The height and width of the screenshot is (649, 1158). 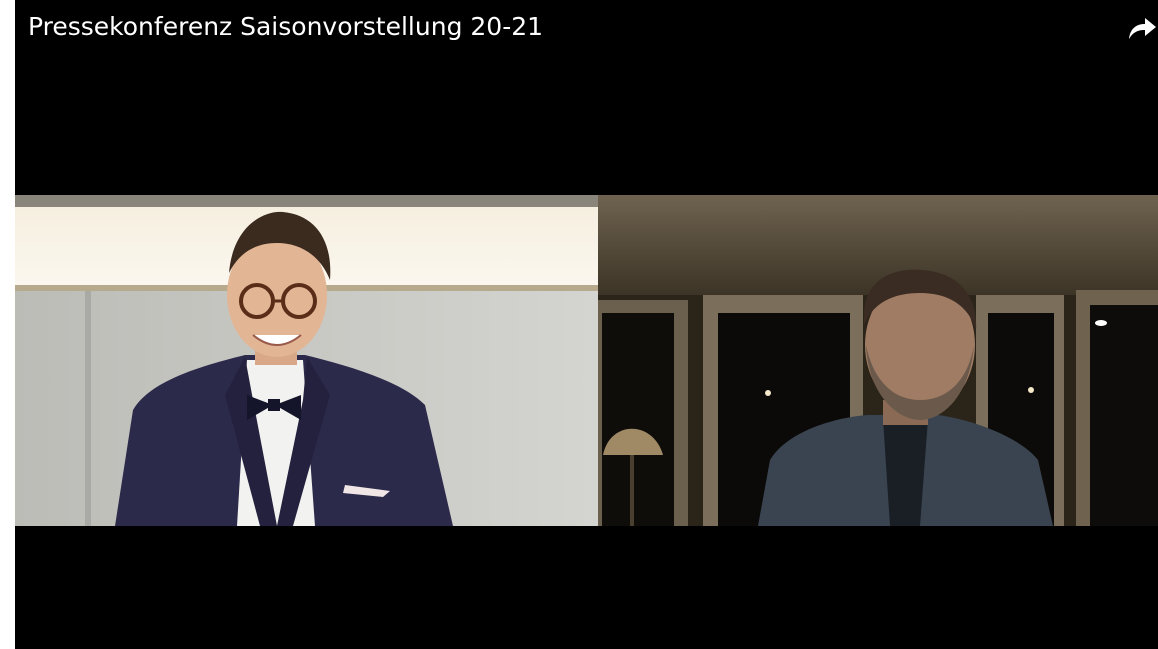 What do you see at coordinates (285, 27) in the screenshot?
I see `video-title: Pressekonferenz Saisonvorstellung 20-21` at bounding box center [285, 27].